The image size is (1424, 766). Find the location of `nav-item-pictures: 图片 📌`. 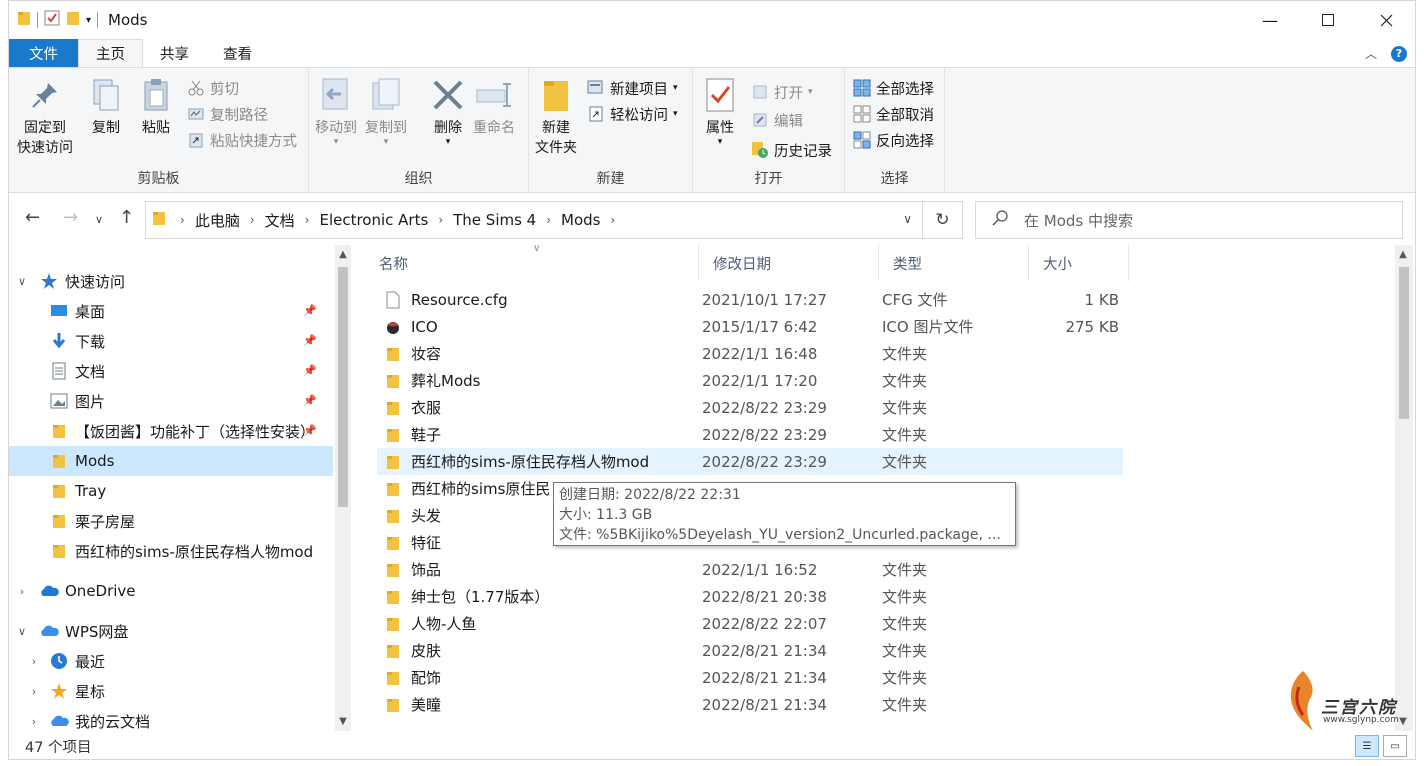

nav-item-pictures: 图片 📌 is located at coordinates (171, 401).